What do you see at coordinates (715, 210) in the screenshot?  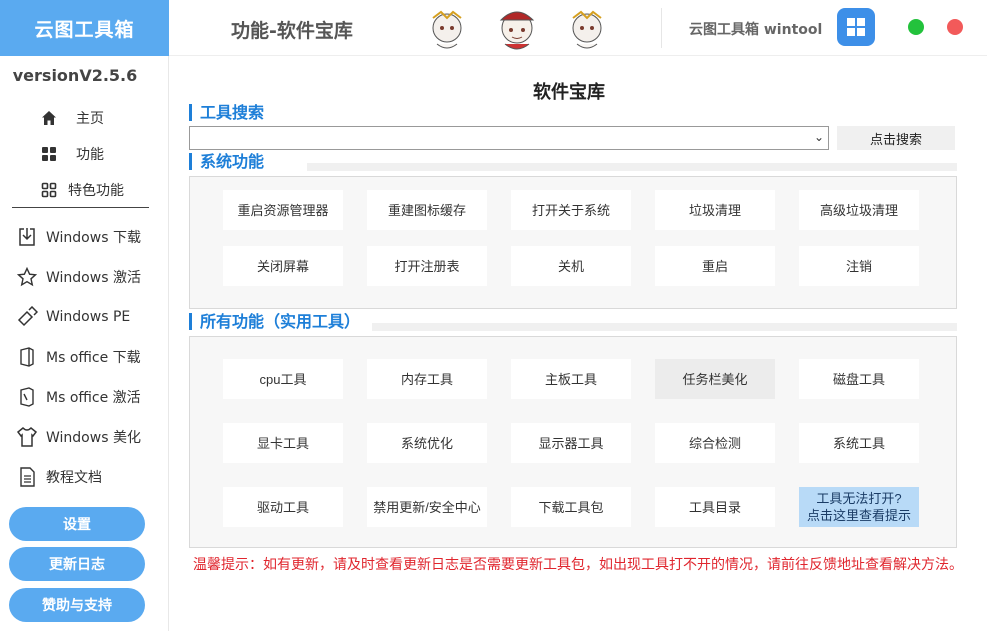 I see `tool-junk-clean: 垃圾清理` at bounding box center [715, 210].